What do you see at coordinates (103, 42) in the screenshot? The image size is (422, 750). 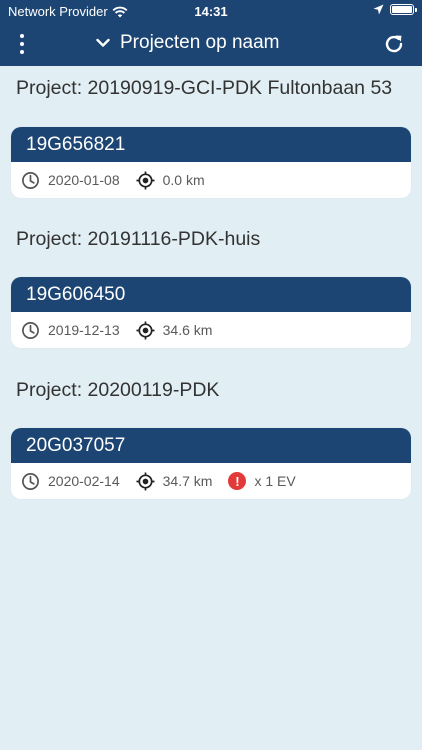 I see `chevron-down-icon` at bounding box center [103, 42].